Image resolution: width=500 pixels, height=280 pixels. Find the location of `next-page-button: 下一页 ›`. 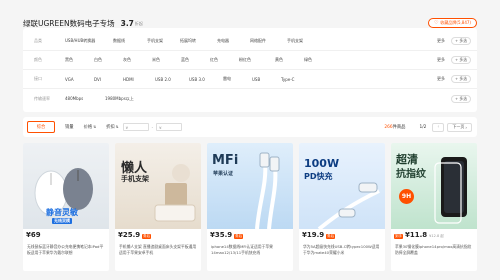

next-page-button: 下一页 › is located at coordinates (459, 127).